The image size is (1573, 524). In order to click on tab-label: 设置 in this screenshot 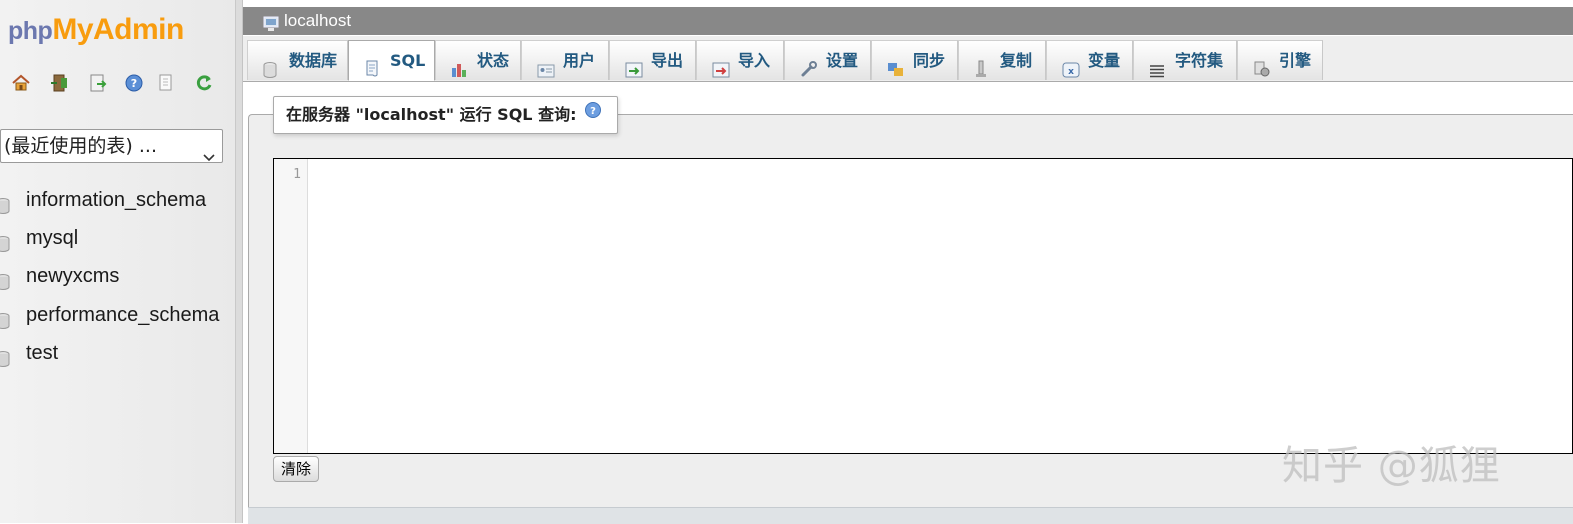, I will do `click(842, 60)`.